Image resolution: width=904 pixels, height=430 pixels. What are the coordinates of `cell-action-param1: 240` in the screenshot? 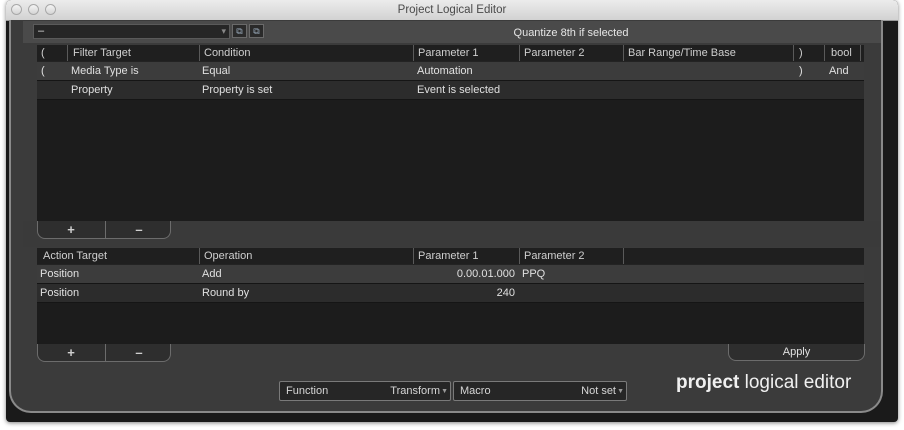 It's located at (467, 293).